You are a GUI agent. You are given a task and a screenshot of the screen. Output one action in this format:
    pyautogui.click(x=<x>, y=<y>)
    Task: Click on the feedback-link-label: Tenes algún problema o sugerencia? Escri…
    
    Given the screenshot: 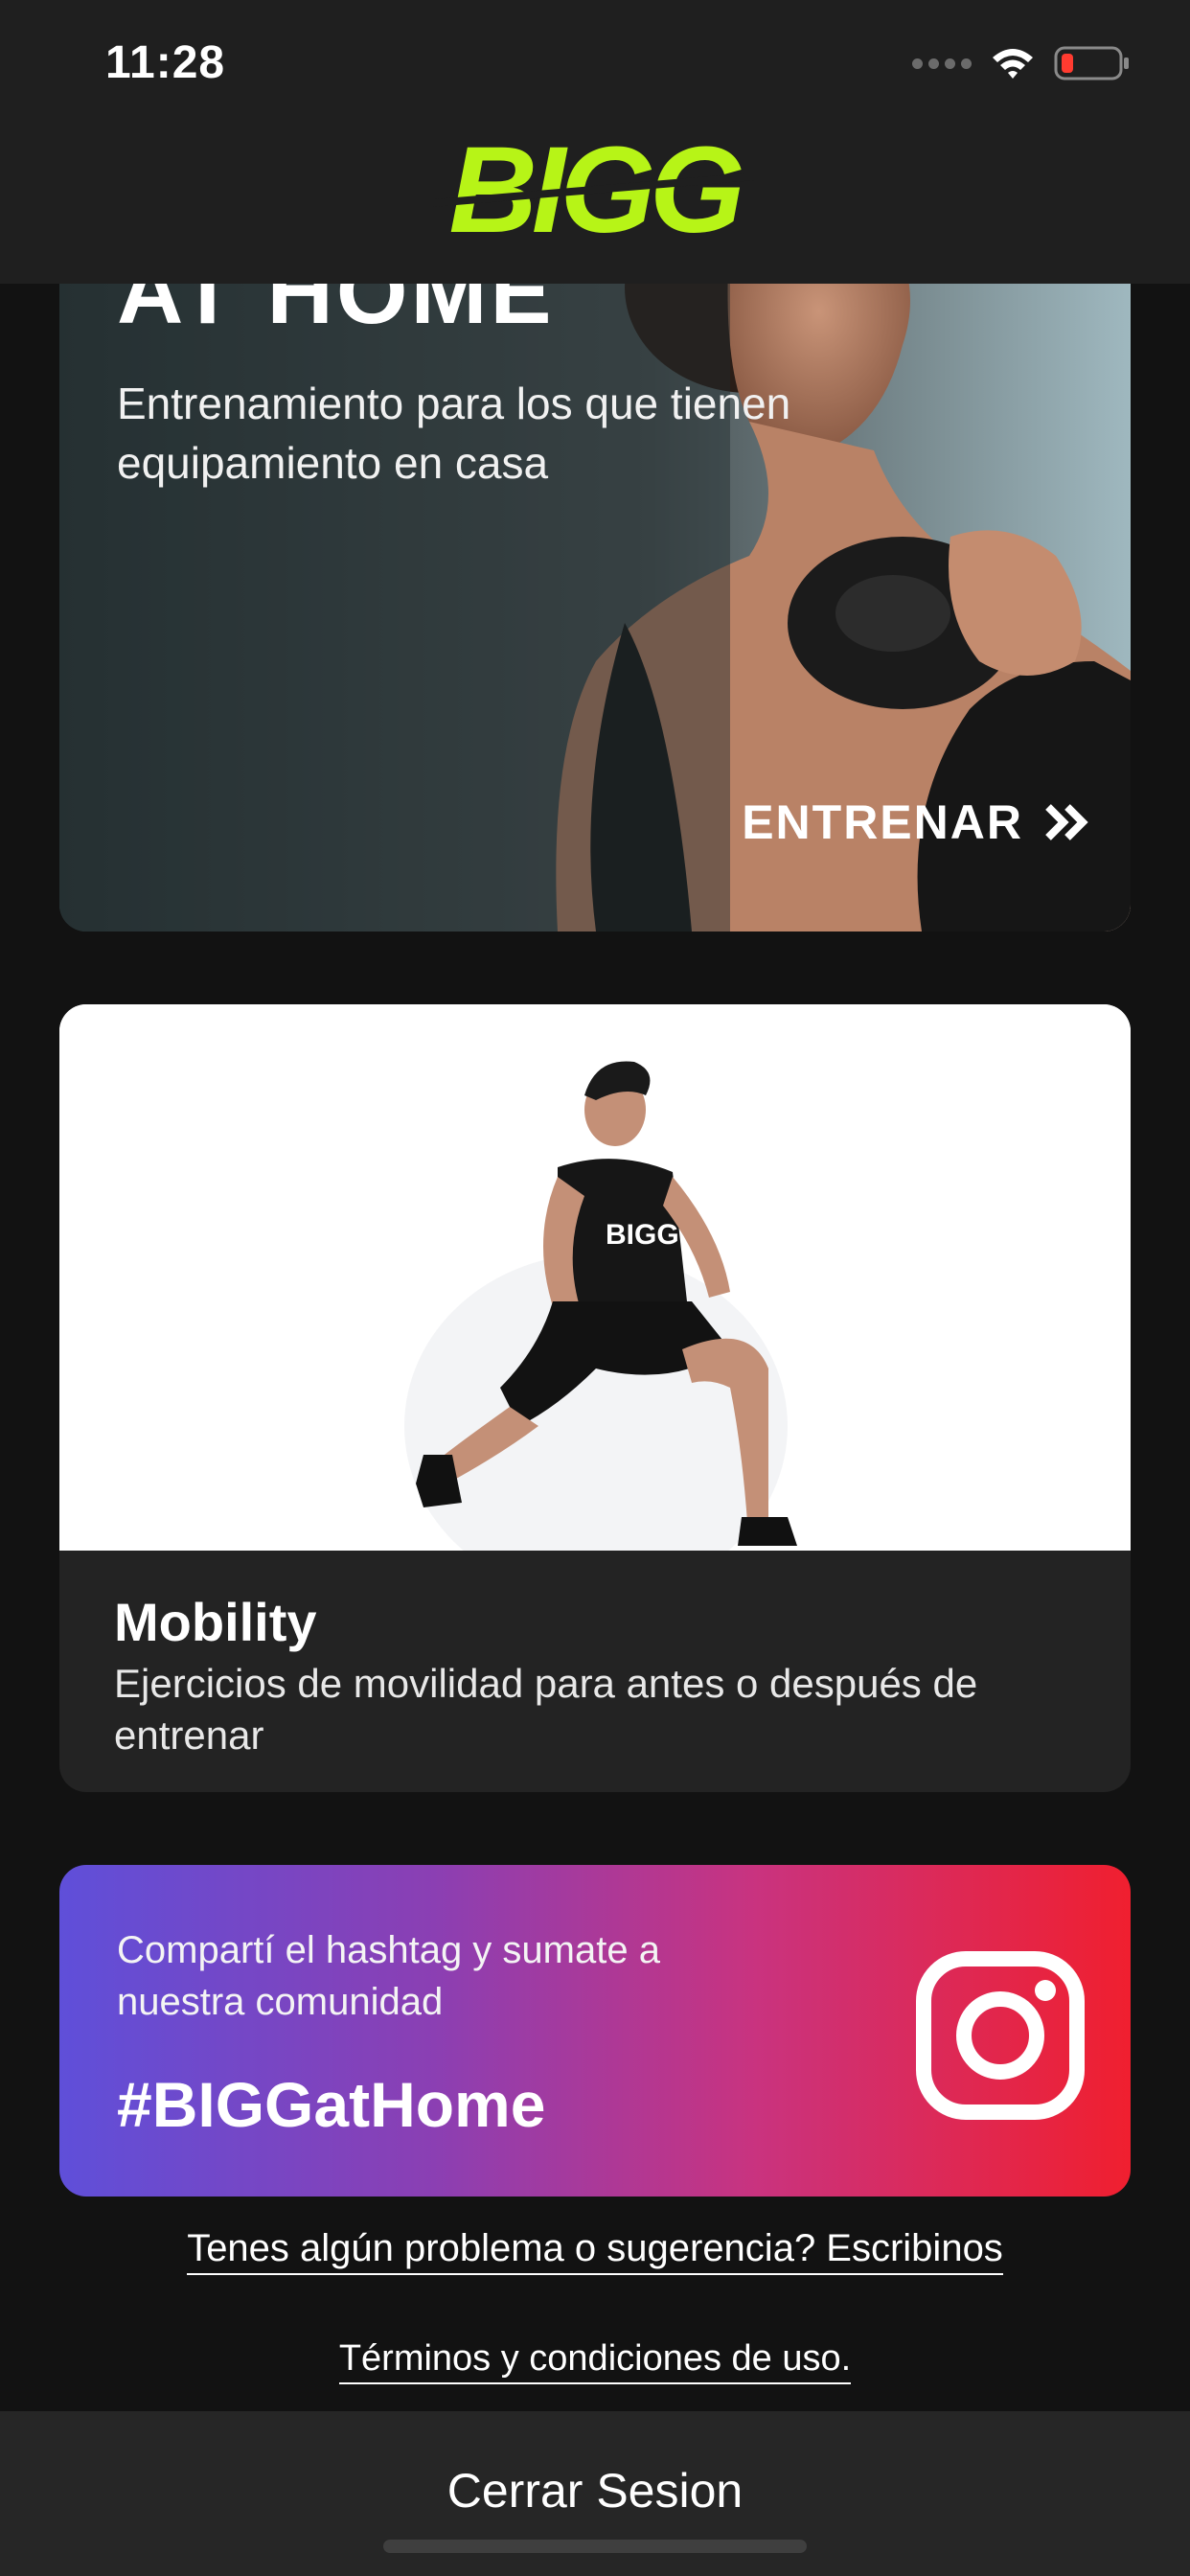 What is the action you would take?
    pyautogui.click(x=595, y=2251)
    